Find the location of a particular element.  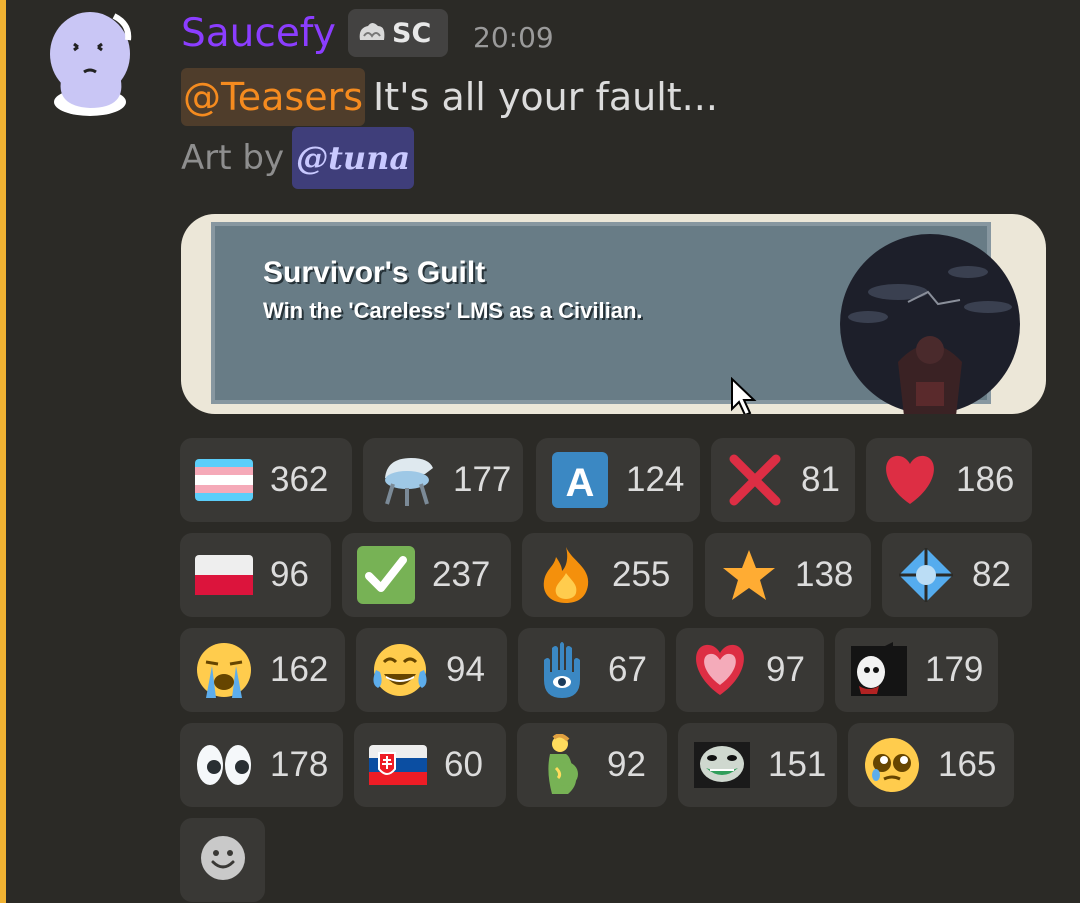

reaction-count: 60 is located at coordinates (463, 764).